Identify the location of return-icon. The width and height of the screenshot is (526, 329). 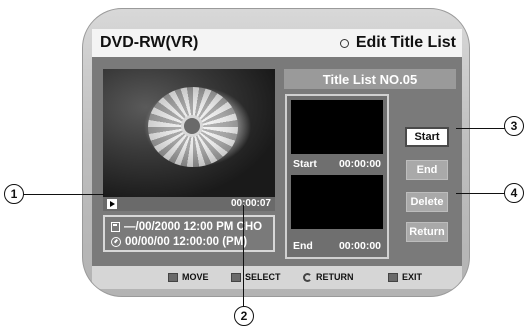
(307, 277).